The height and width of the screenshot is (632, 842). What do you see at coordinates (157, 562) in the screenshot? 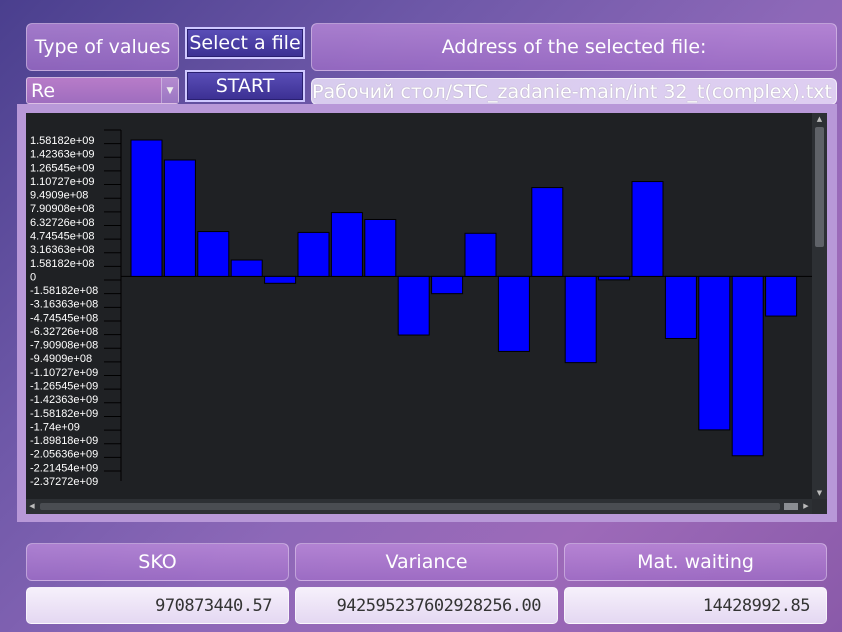
I see `sko-label: SKO` at bounding box center [157, 562].